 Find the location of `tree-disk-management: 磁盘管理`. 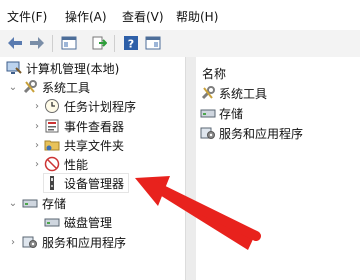

tree-disk-management: 磁盘管理 is located at coordinates (78, 222).